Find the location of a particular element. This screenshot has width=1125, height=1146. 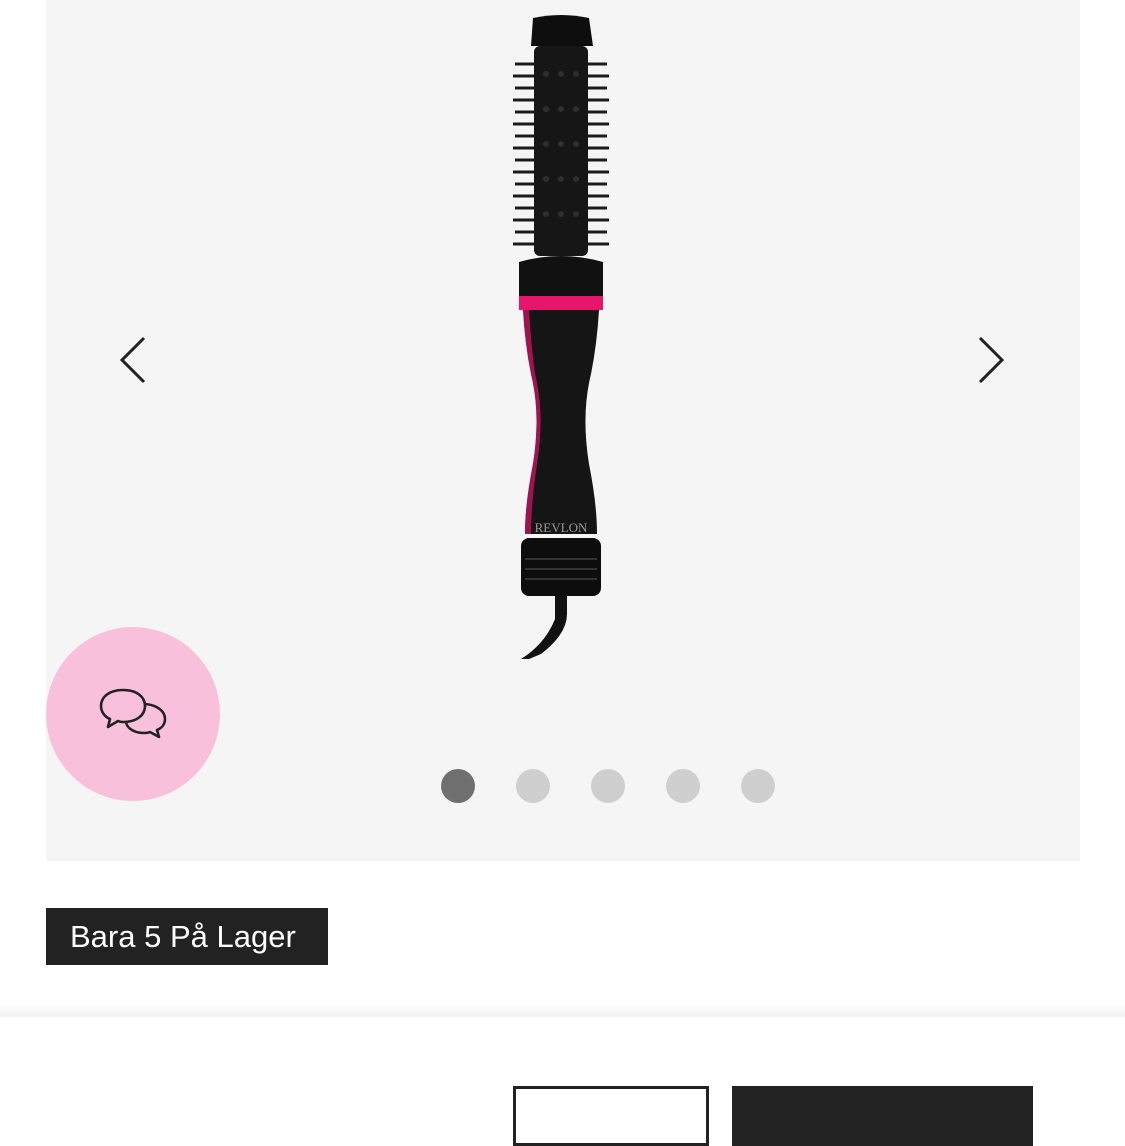

gallery-next-button is located at coordinates (990, 360).